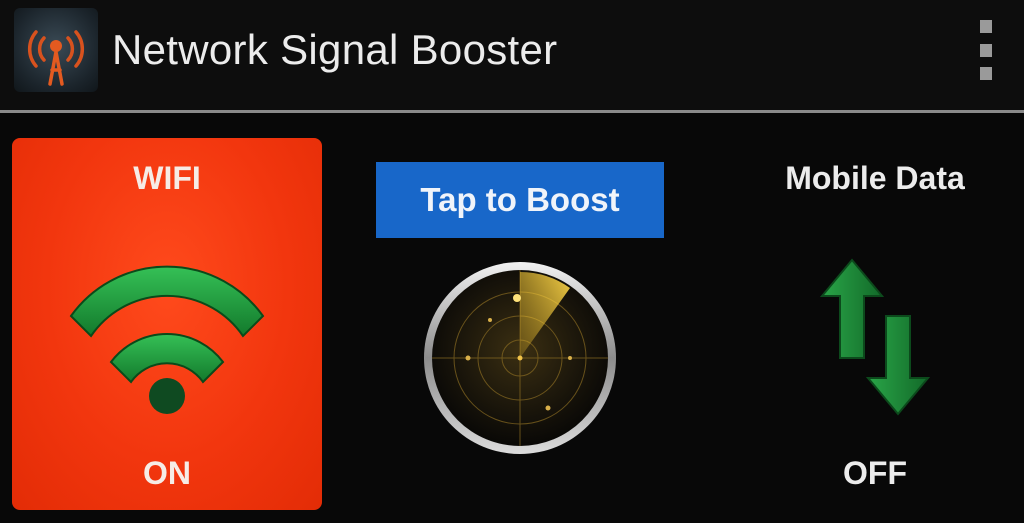  What do you see at coordinates (335, 49) in the screenshot?
I see `app-title: Network Signal Booster` at bounding box center [335, 49].